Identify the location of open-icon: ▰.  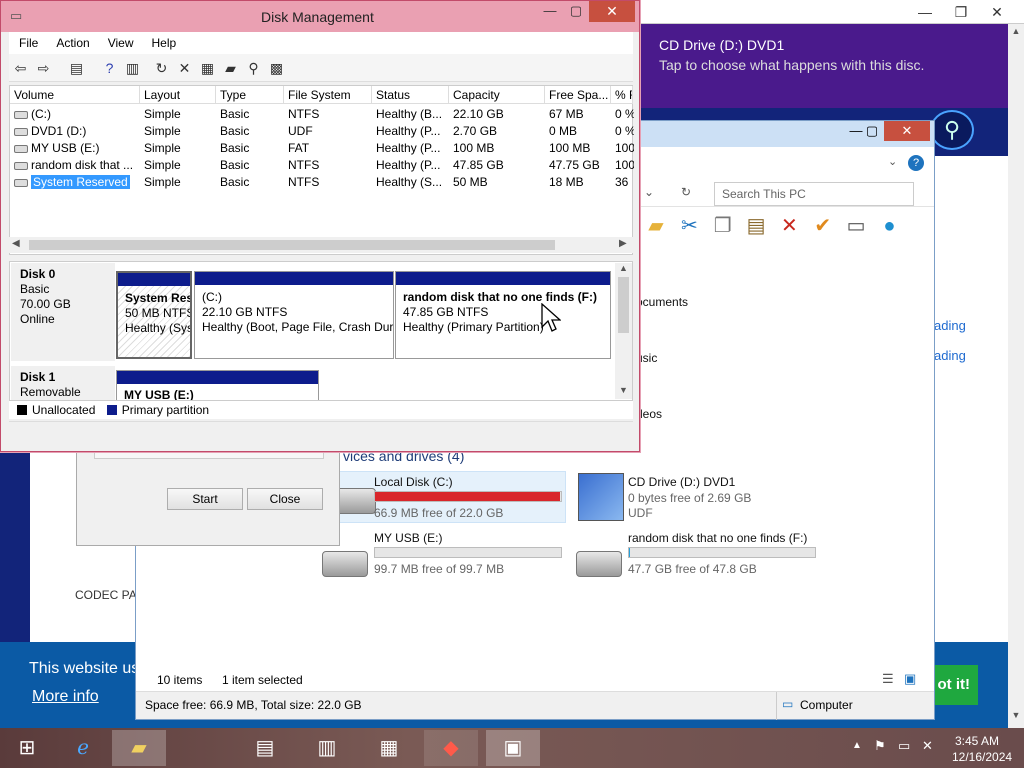
(230, 68).